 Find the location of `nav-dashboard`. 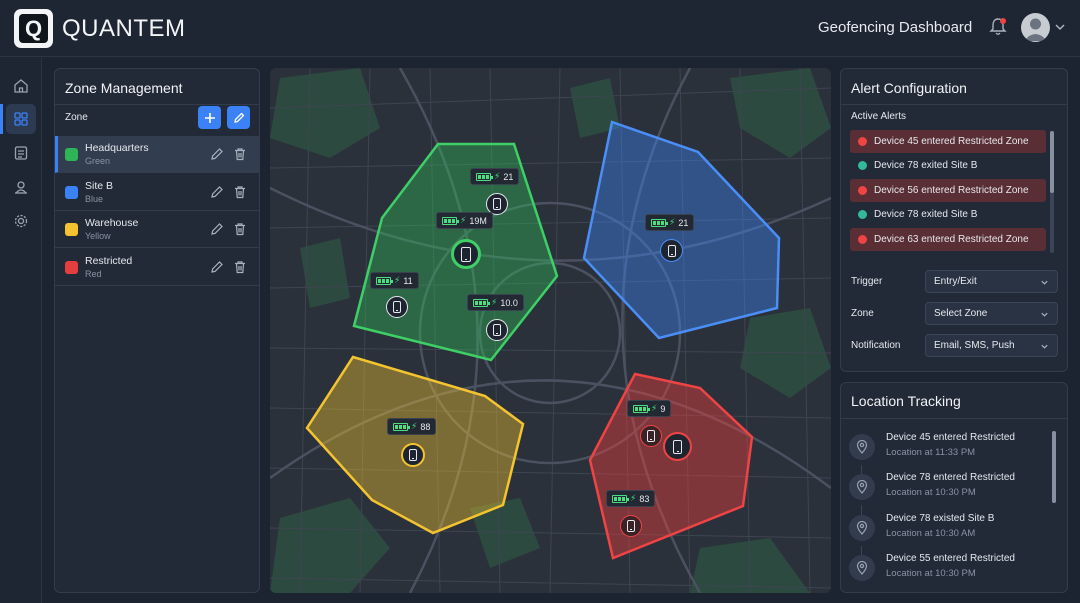

nav-dashboard is located at coordinates (21, 119).